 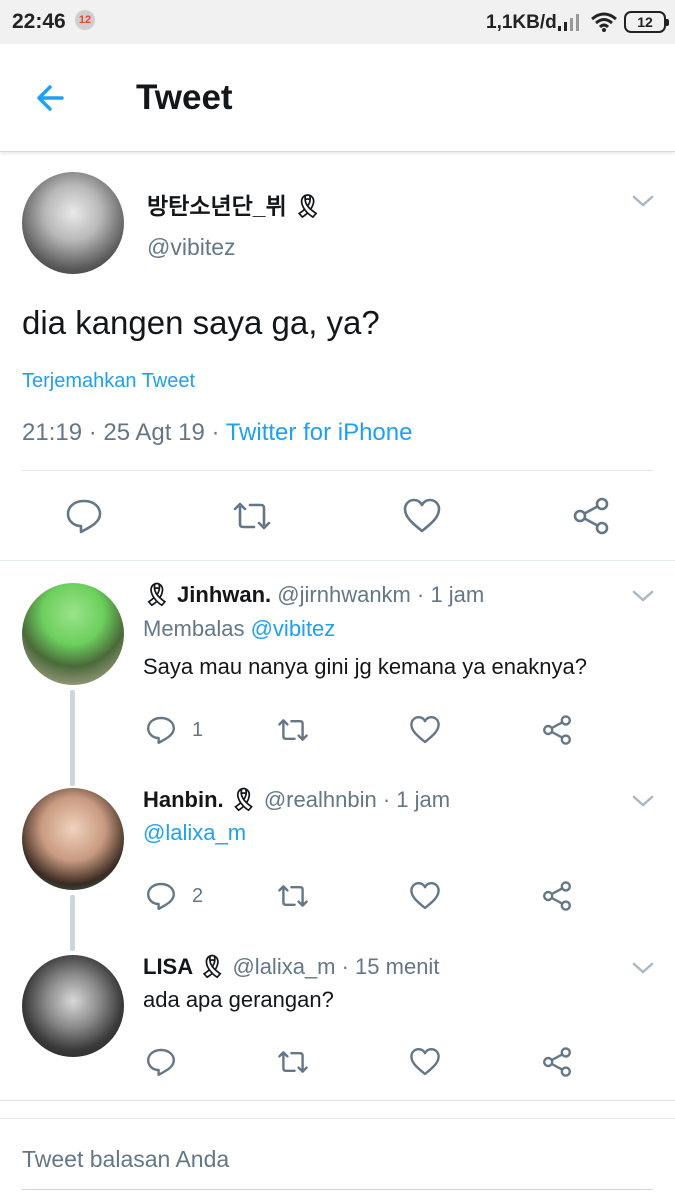 I want to click on replying-to: Membalas @vibitez, so click(x=239, y=628).